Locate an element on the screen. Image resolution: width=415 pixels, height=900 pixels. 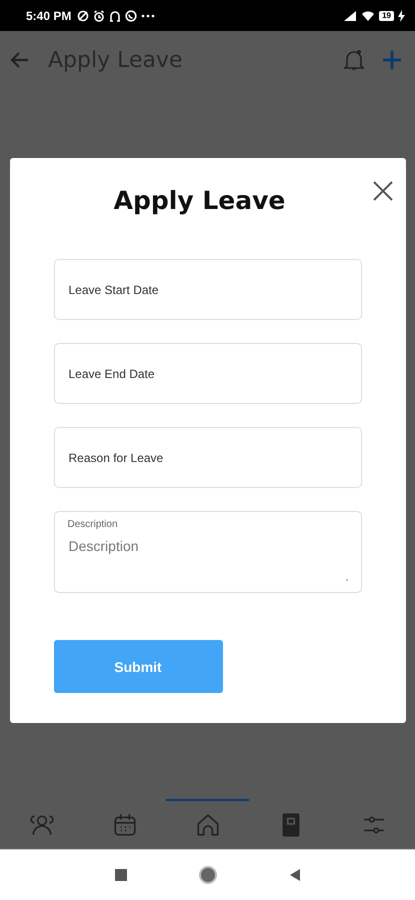
circle-icon is located at coordinates (208, 875).